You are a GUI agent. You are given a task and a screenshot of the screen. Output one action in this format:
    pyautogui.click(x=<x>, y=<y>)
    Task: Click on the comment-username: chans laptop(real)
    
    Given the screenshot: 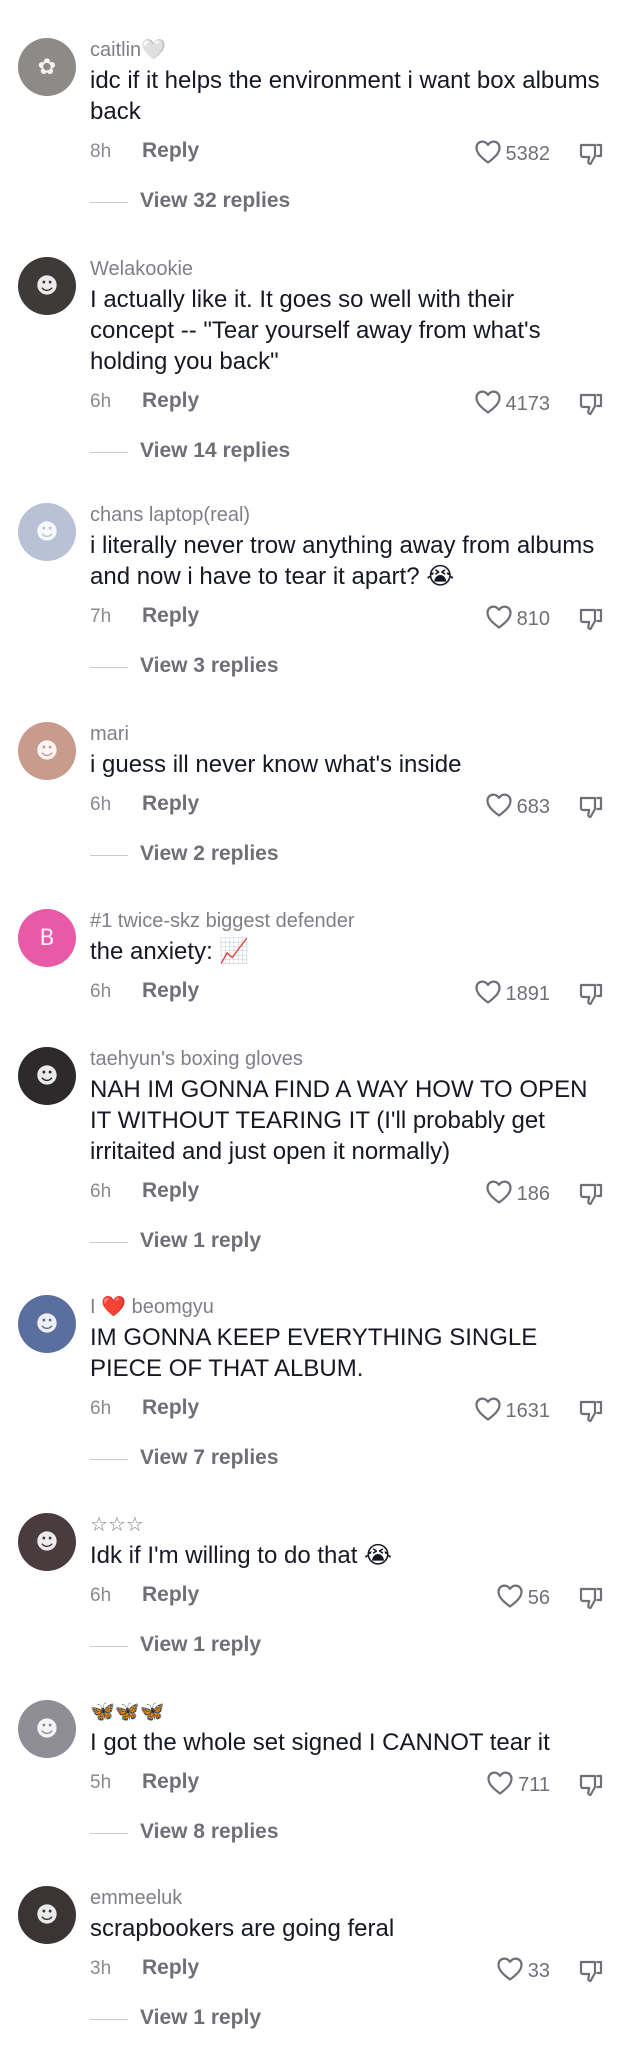 What is the action you would take?
    pyautogui.click(x=347, y=515)
    